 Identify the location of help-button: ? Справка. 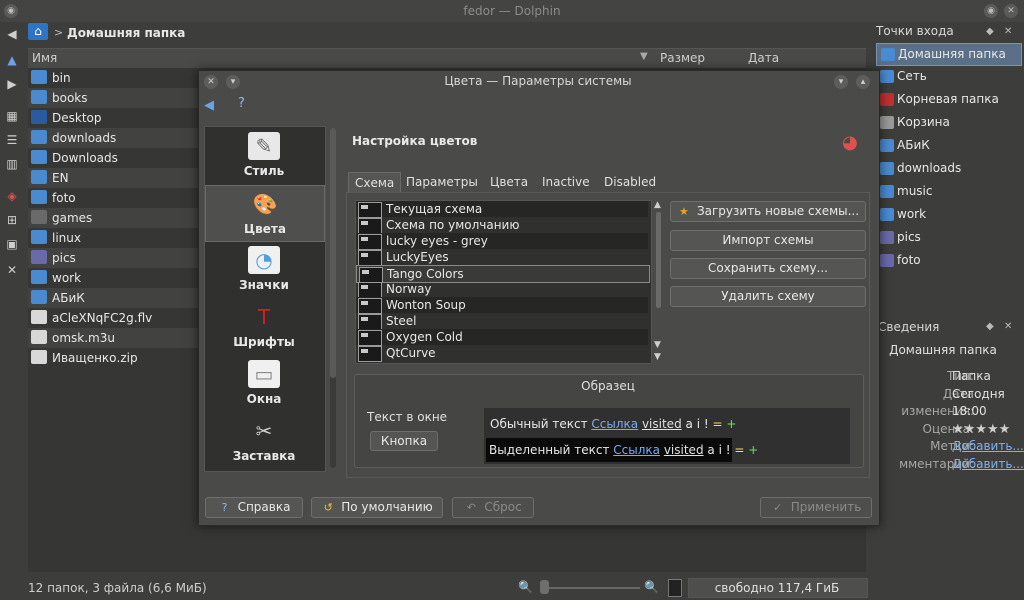
(254, 507).